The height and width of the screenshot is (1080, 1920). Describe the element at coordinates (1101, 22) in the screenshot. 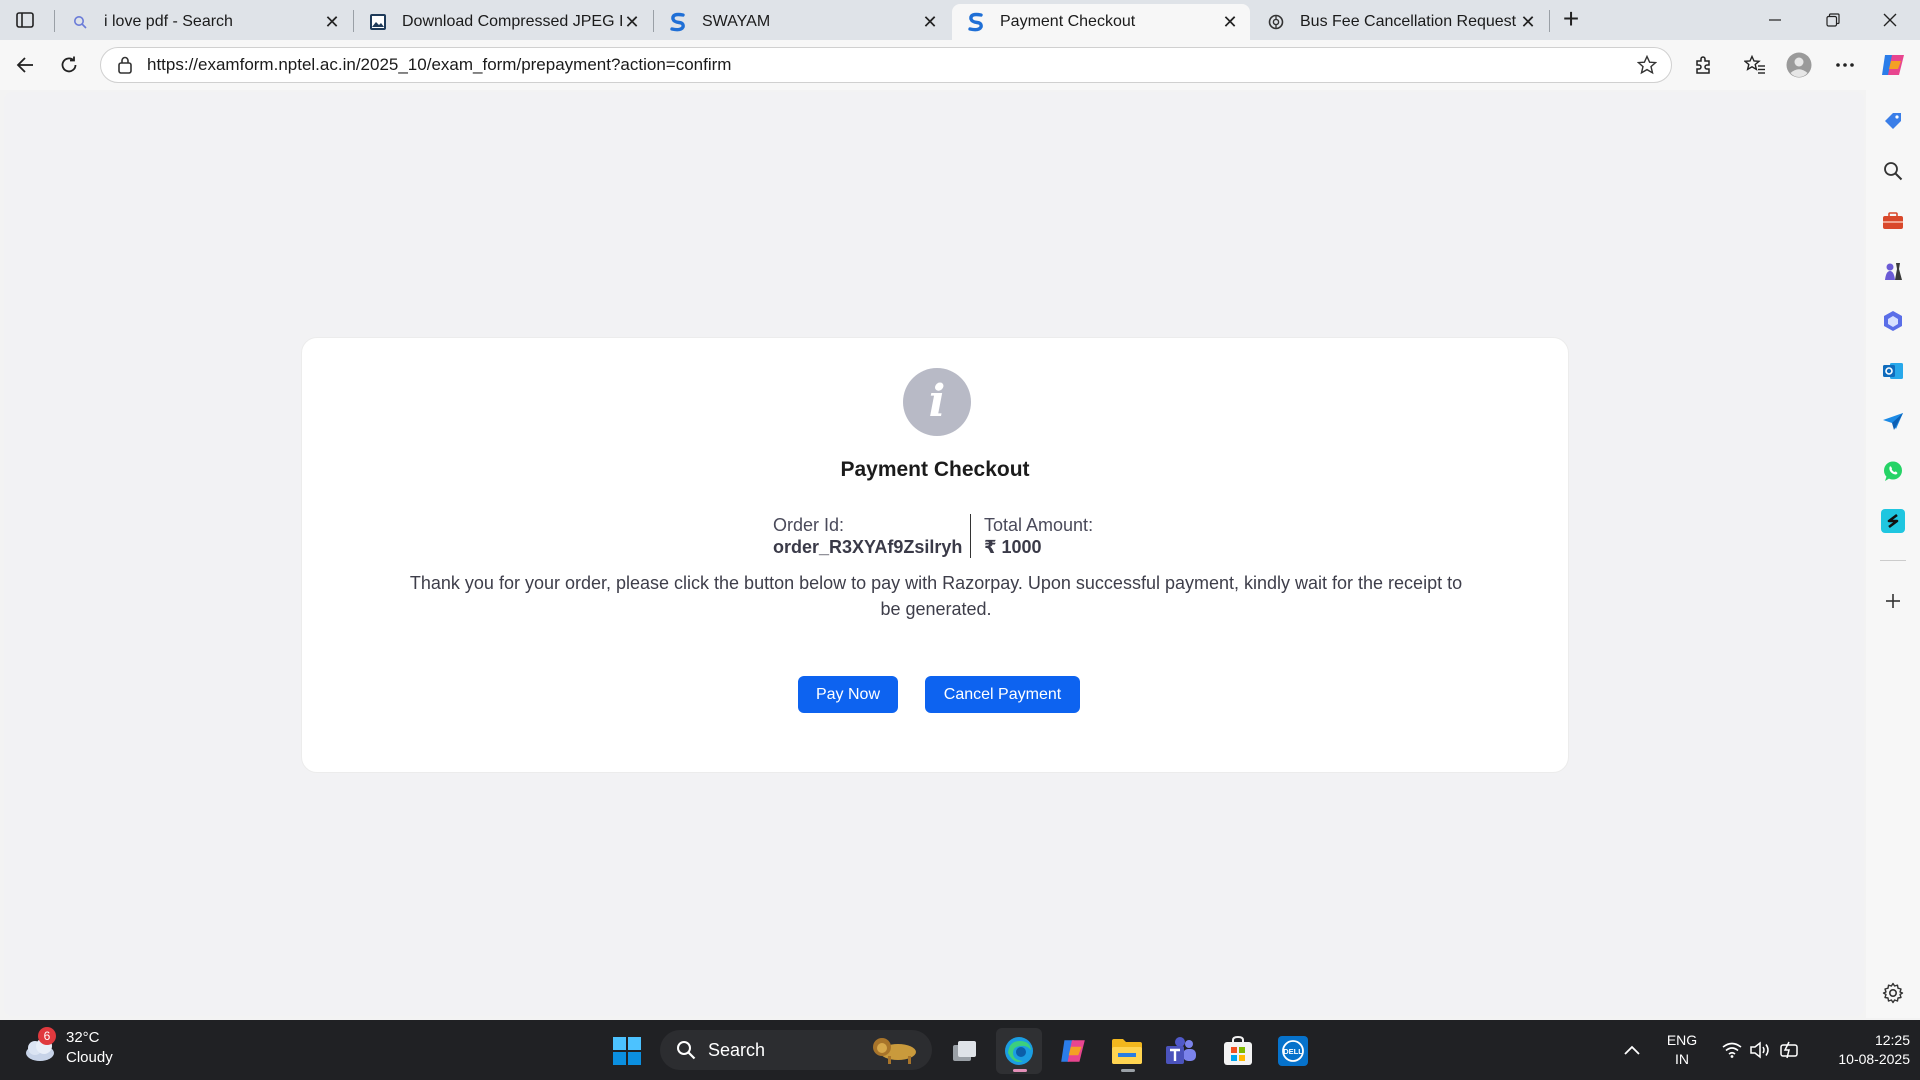

I see `tab-payment-checkout: Payment Checkout ✕` at that location.